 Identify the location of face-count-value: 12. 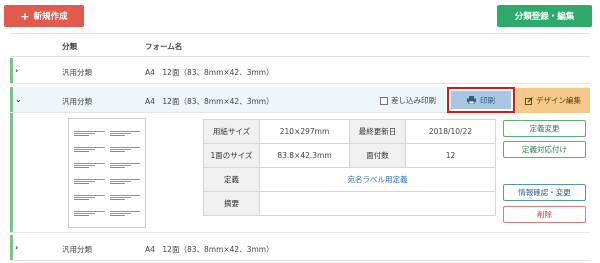
(450, 155).